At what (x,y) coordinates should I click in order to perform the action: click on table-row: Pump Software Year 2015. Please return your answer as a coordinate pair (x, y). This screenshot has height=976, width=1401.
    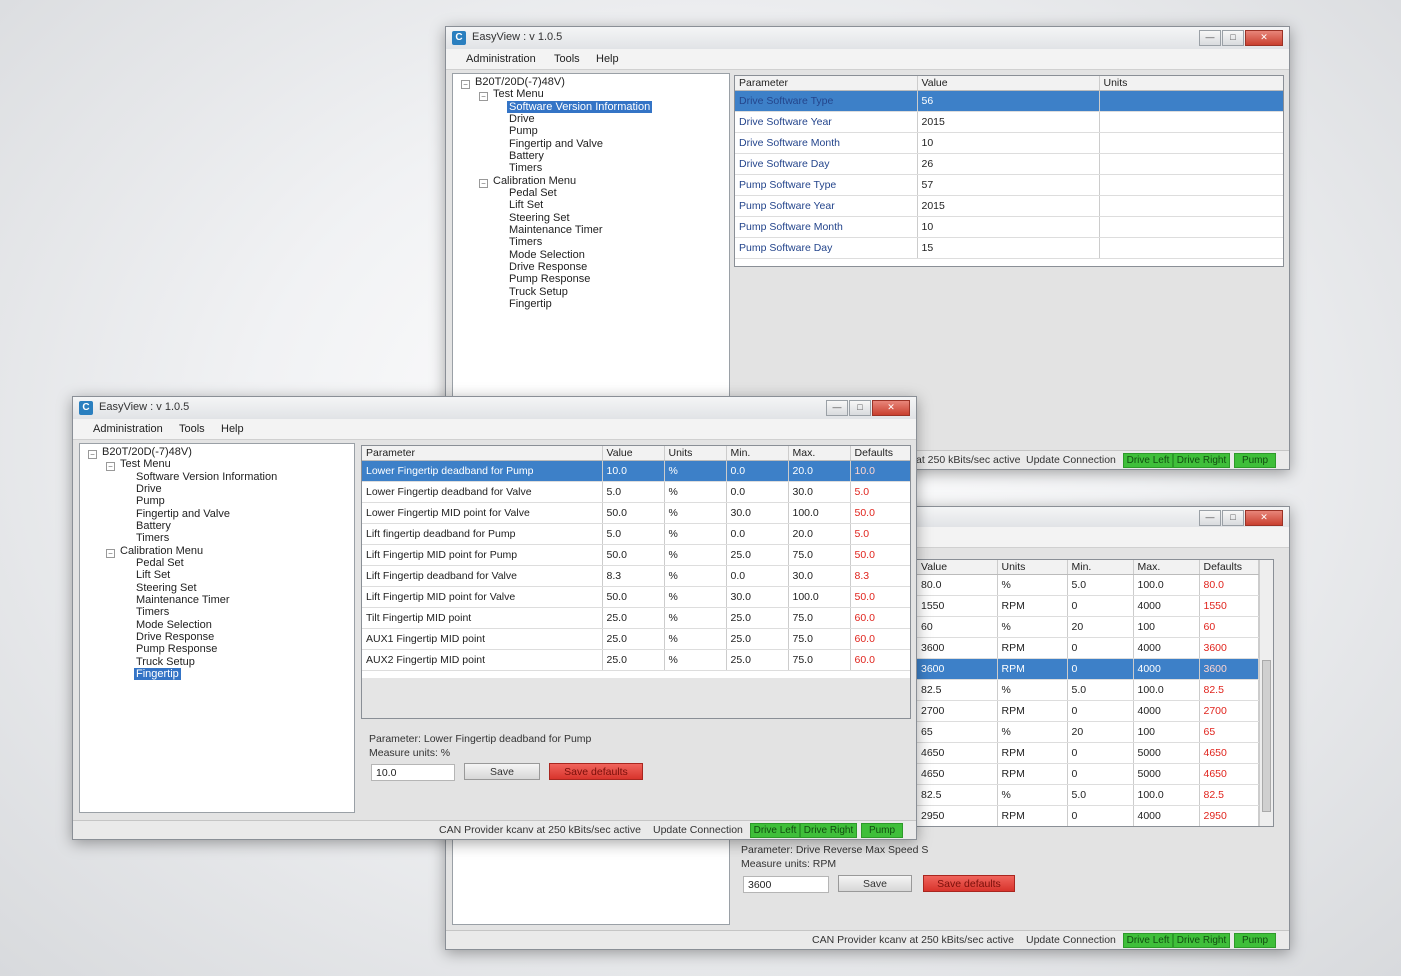
    Looking at the image, I should click on (1009, 206).